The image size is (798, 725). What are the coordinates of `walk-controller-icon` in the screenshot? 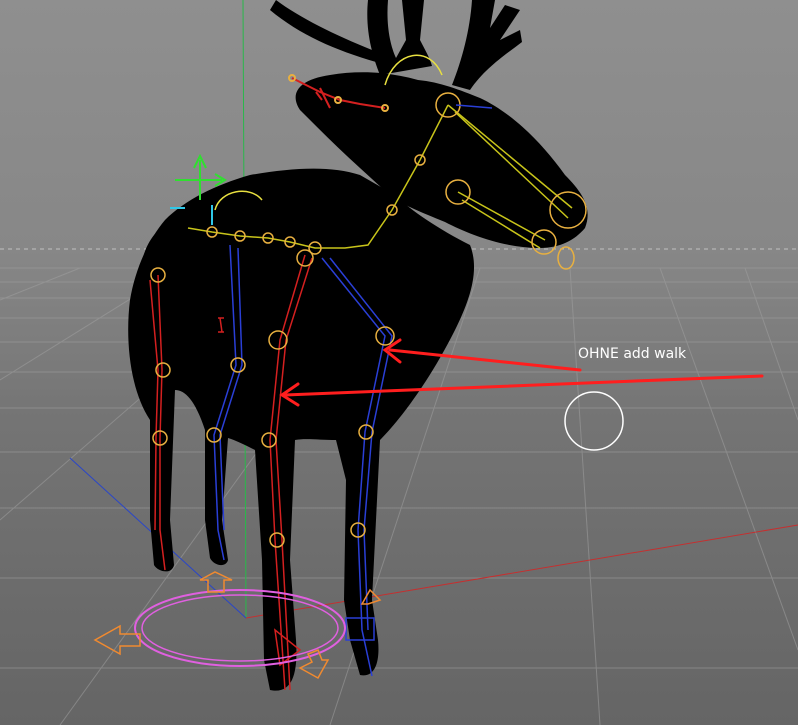 It's located at (237, 625).